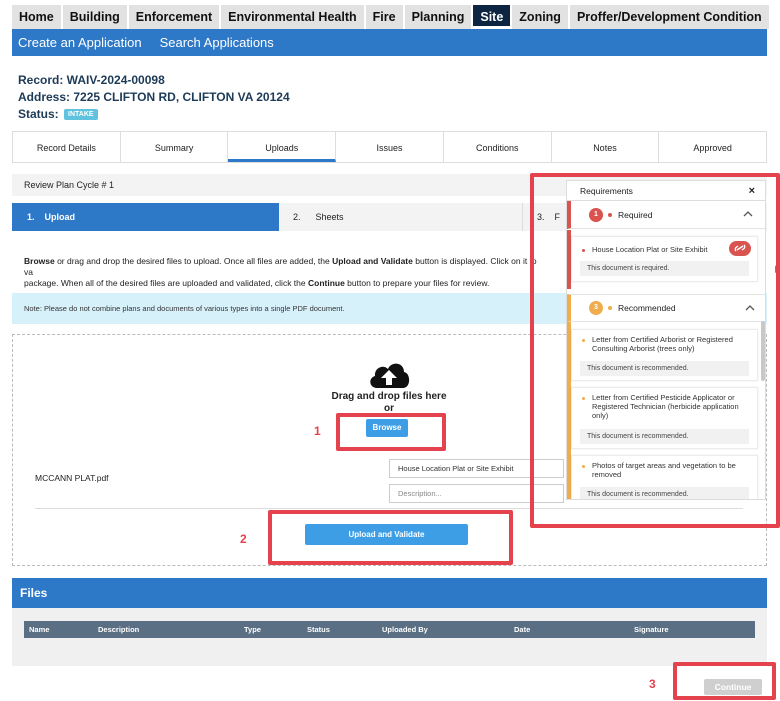 The width and height of the screenshot is (780, 701). I want to click on tab-record-details: Record Details, so click(67, 147).